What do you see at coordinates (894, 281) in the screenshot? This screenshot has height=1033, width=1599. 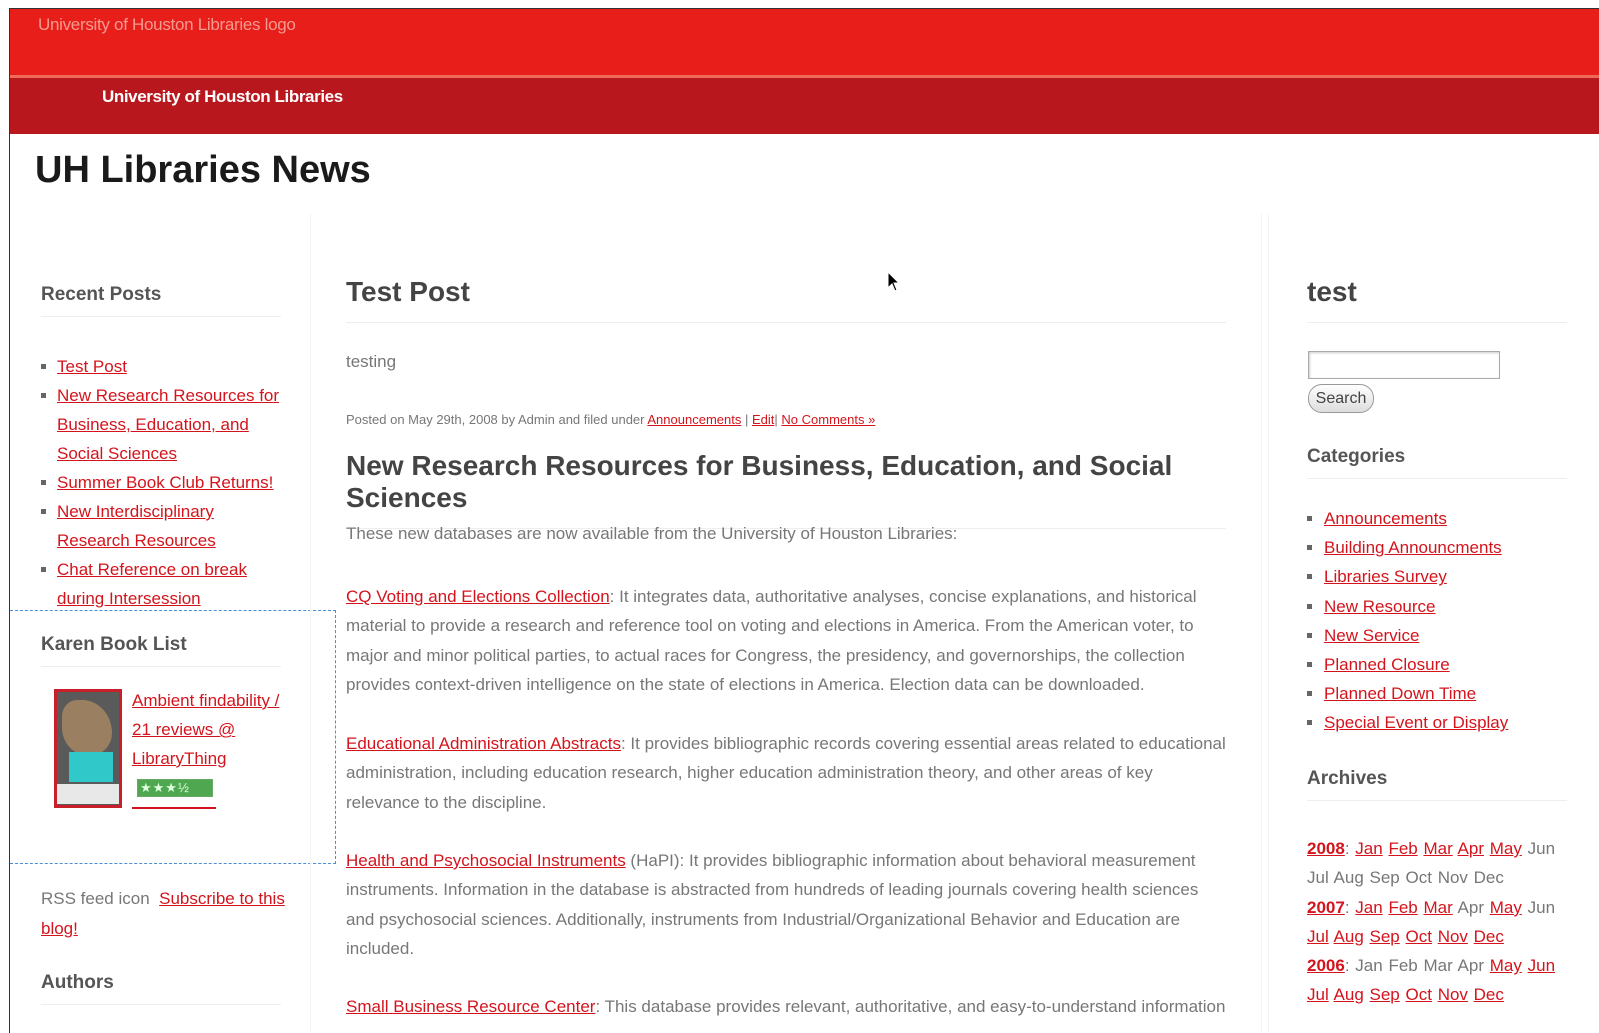 I see `mouse-cursor-icon` at bounding box center [894, 281].